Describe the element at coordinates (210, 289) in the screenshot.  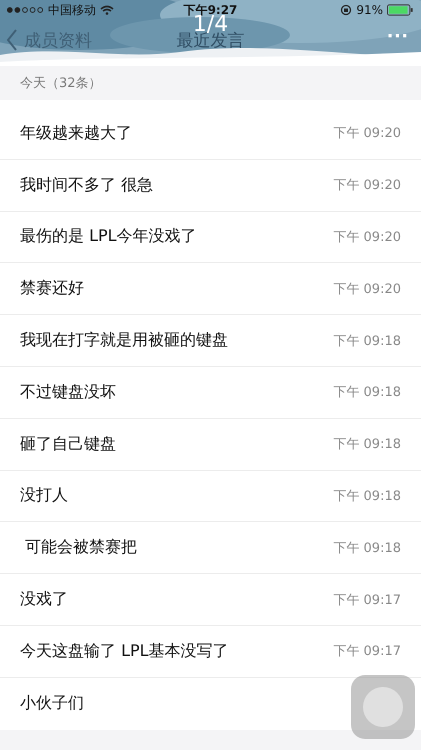
I see `message-row: 禁赛还好 下午 09:20` at that location.